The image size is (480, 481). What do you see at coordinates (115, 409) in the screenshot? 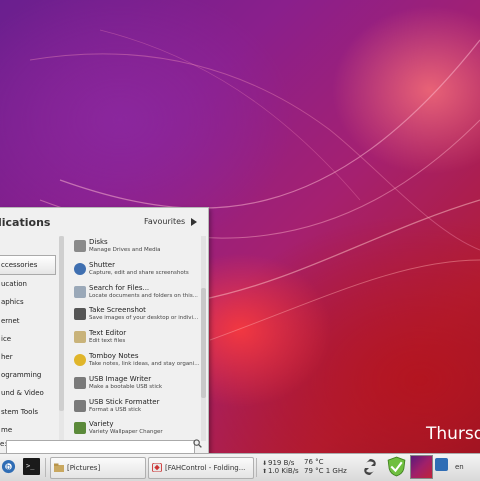
I see `app-description: Format a USB stick` at bounding box center [115, 409].